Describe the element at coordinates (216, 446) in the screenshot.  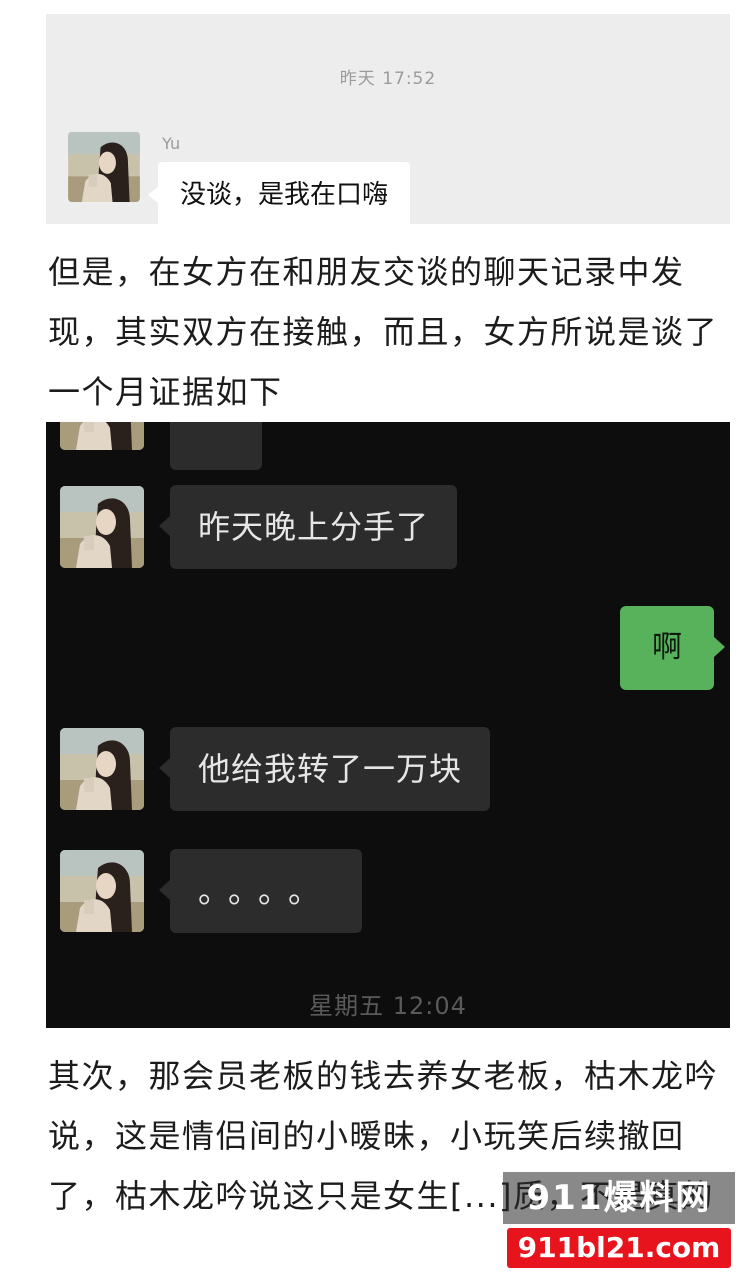
I see `message-bubble` at that location.